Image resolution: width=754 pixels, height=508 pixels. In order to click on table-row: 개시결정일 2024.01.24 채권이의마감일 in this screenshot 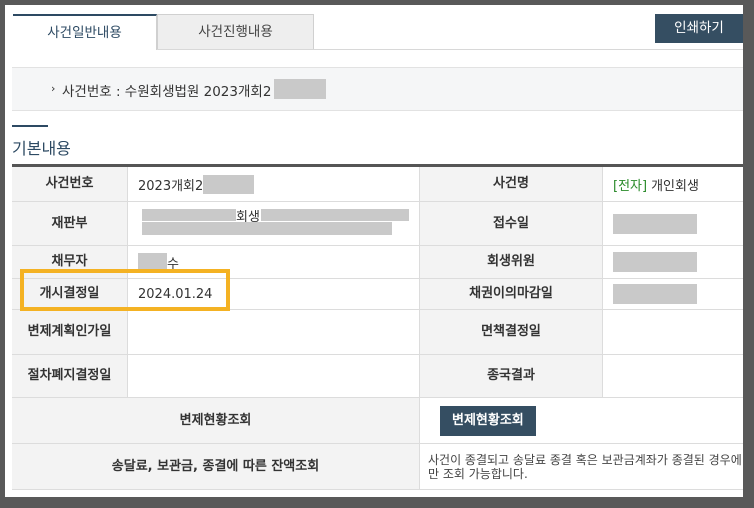, I will do `click(377, 294)`.